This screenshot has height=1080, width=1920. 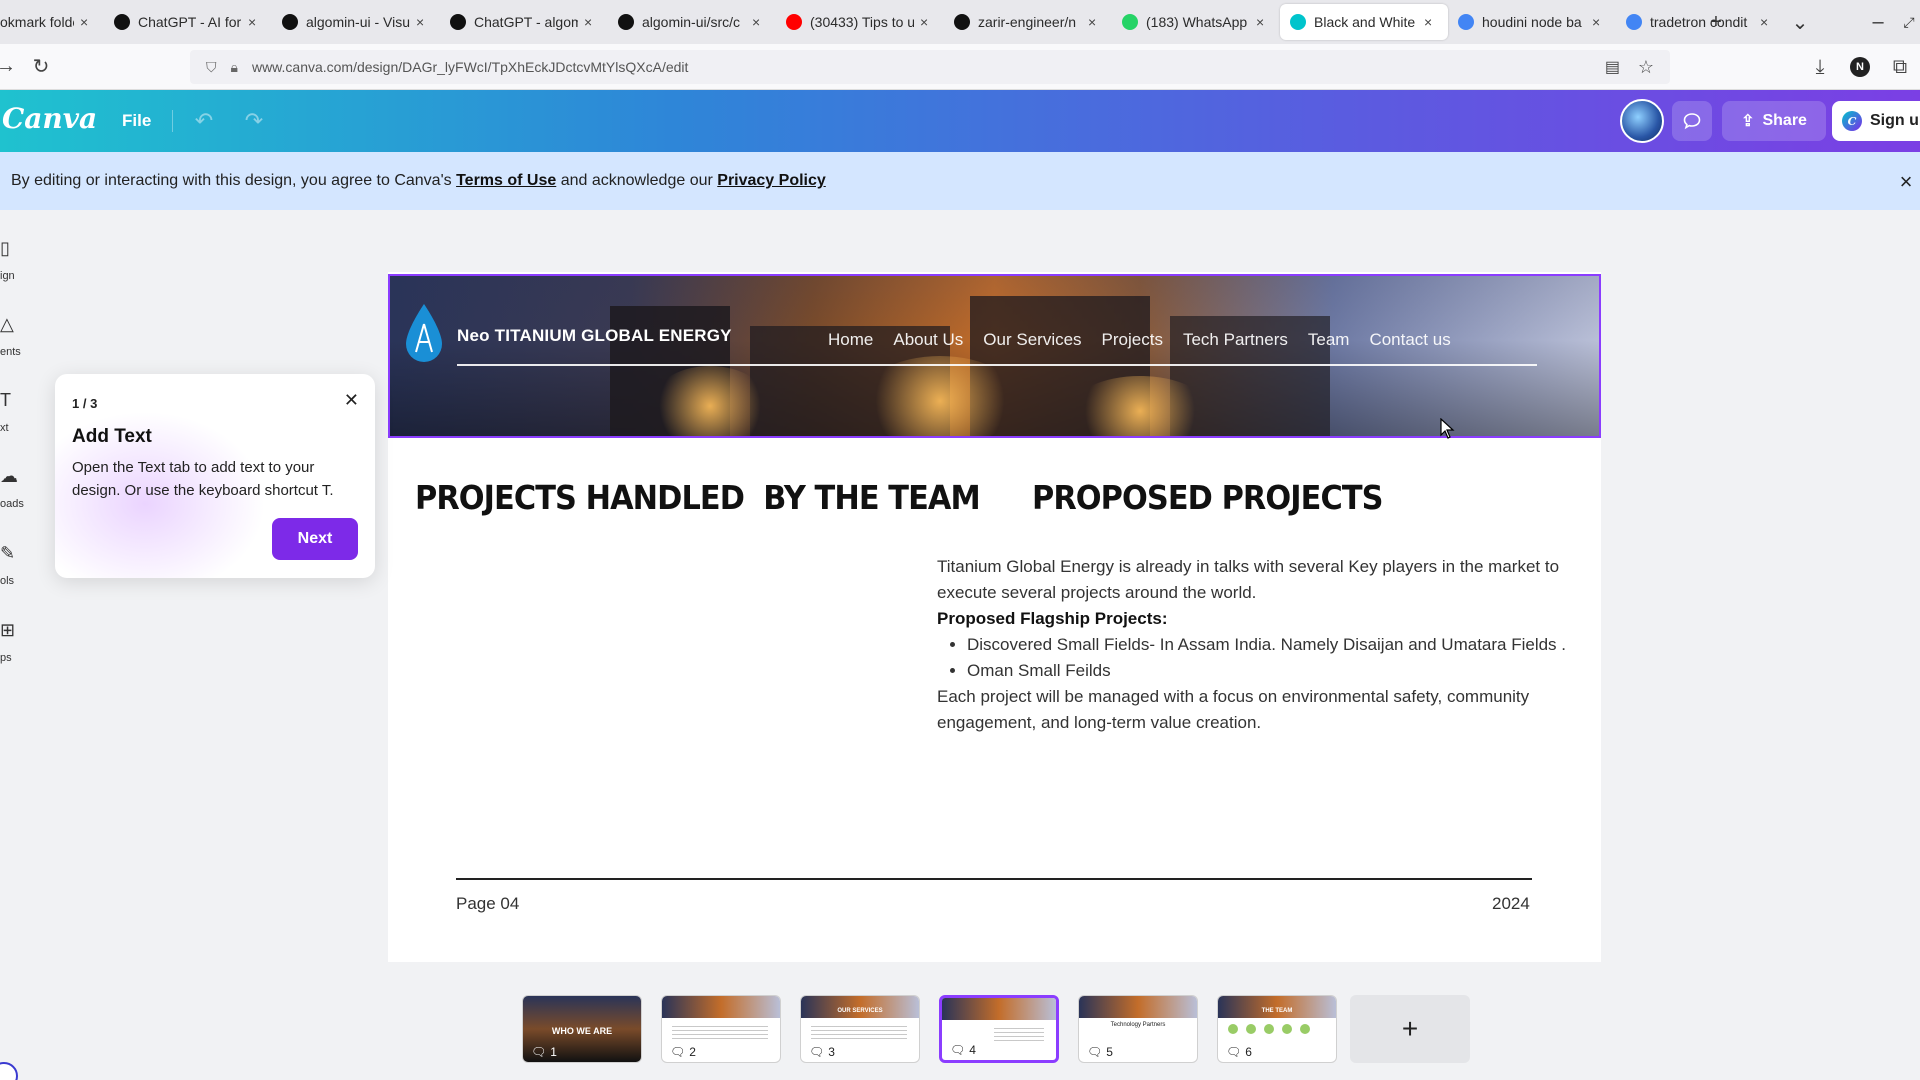 I want to click on undo-icon: ↶, so click(x=204, y=121).